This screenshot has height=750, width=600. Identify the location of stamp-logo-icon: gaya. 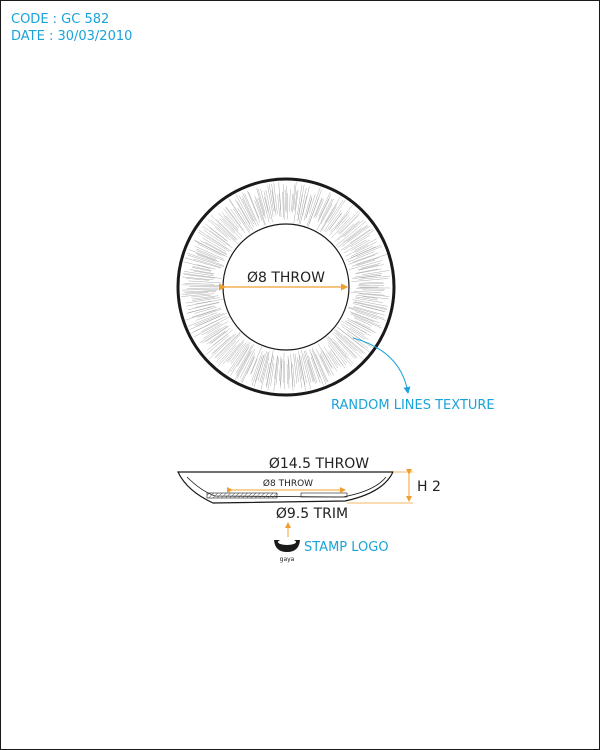
(287, 551).